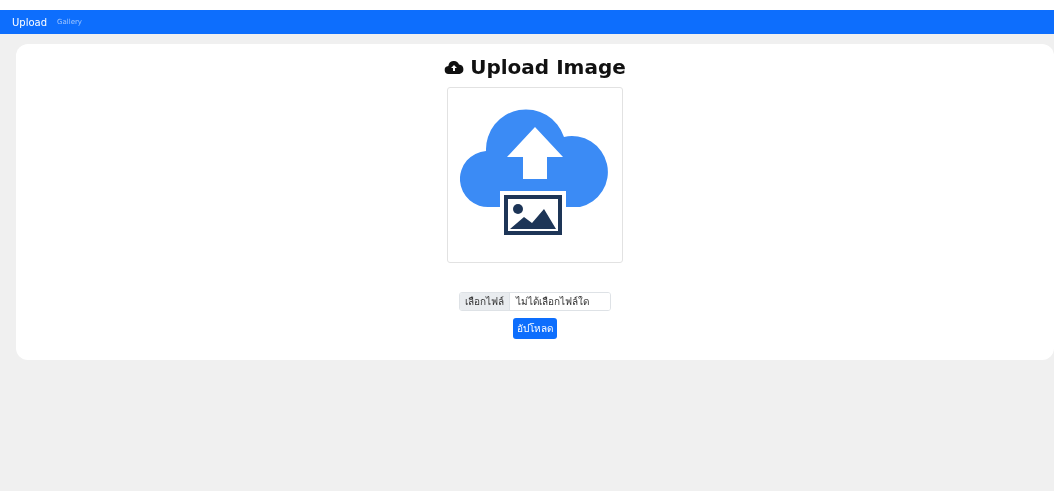 The width and height of the screenshot is (1054, 491). What do you see at coordinates (30, 22) in the screenshot?
I see `nav-link: Upload` at bounding box center [30, 22].